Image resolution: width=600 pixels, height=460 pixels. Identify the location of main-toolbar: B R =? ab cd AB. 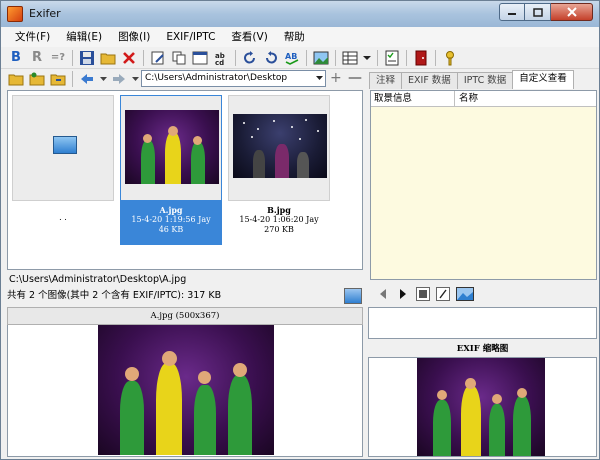
(300, 58).